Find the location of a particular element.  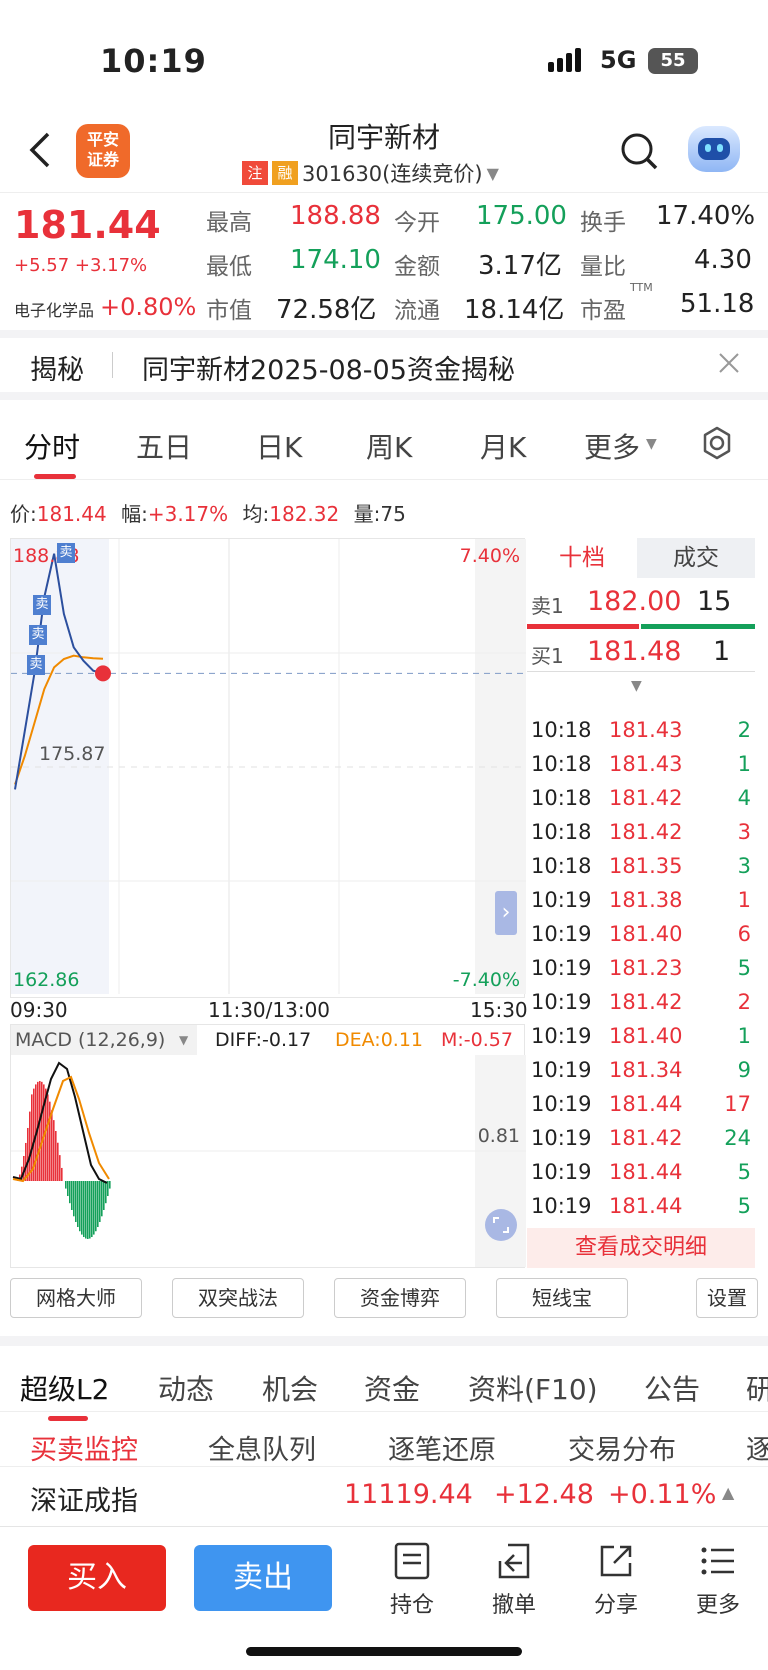

view-trade-detail-button: 查看成交明细 is located at coordinates (641, 1248).